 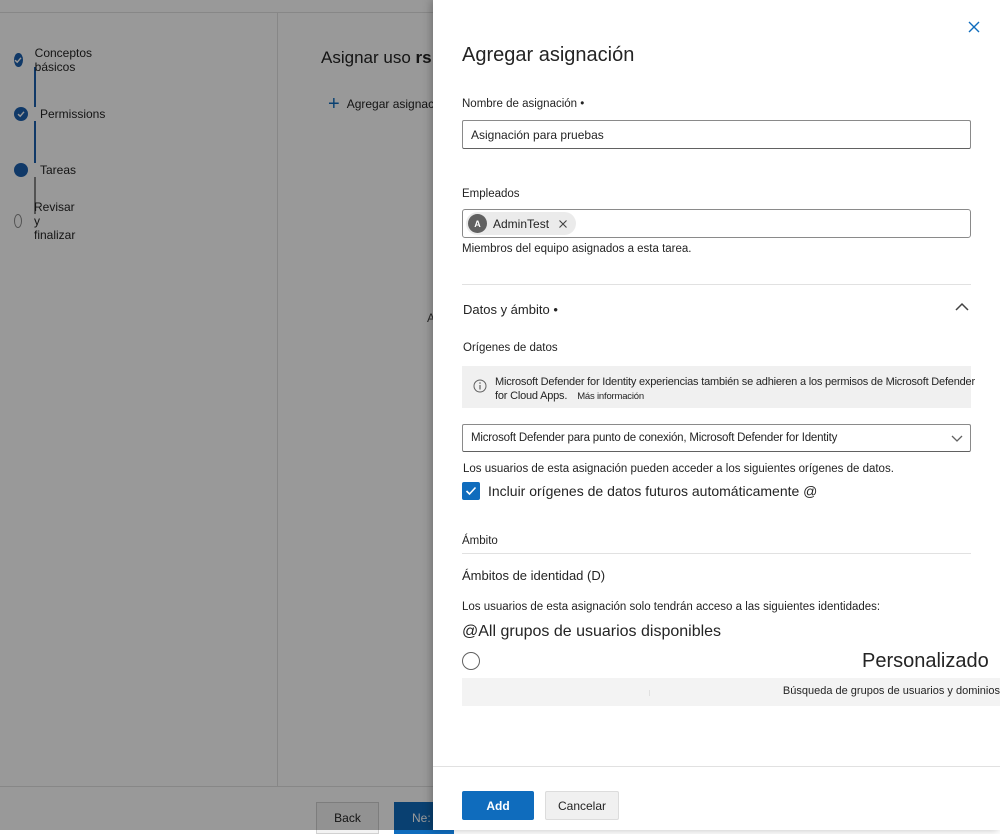 What do you see at coordinates (925, 661) in the screenshot?
I see `custom-option-label: Personalizado` at bounding box center [925, 661].